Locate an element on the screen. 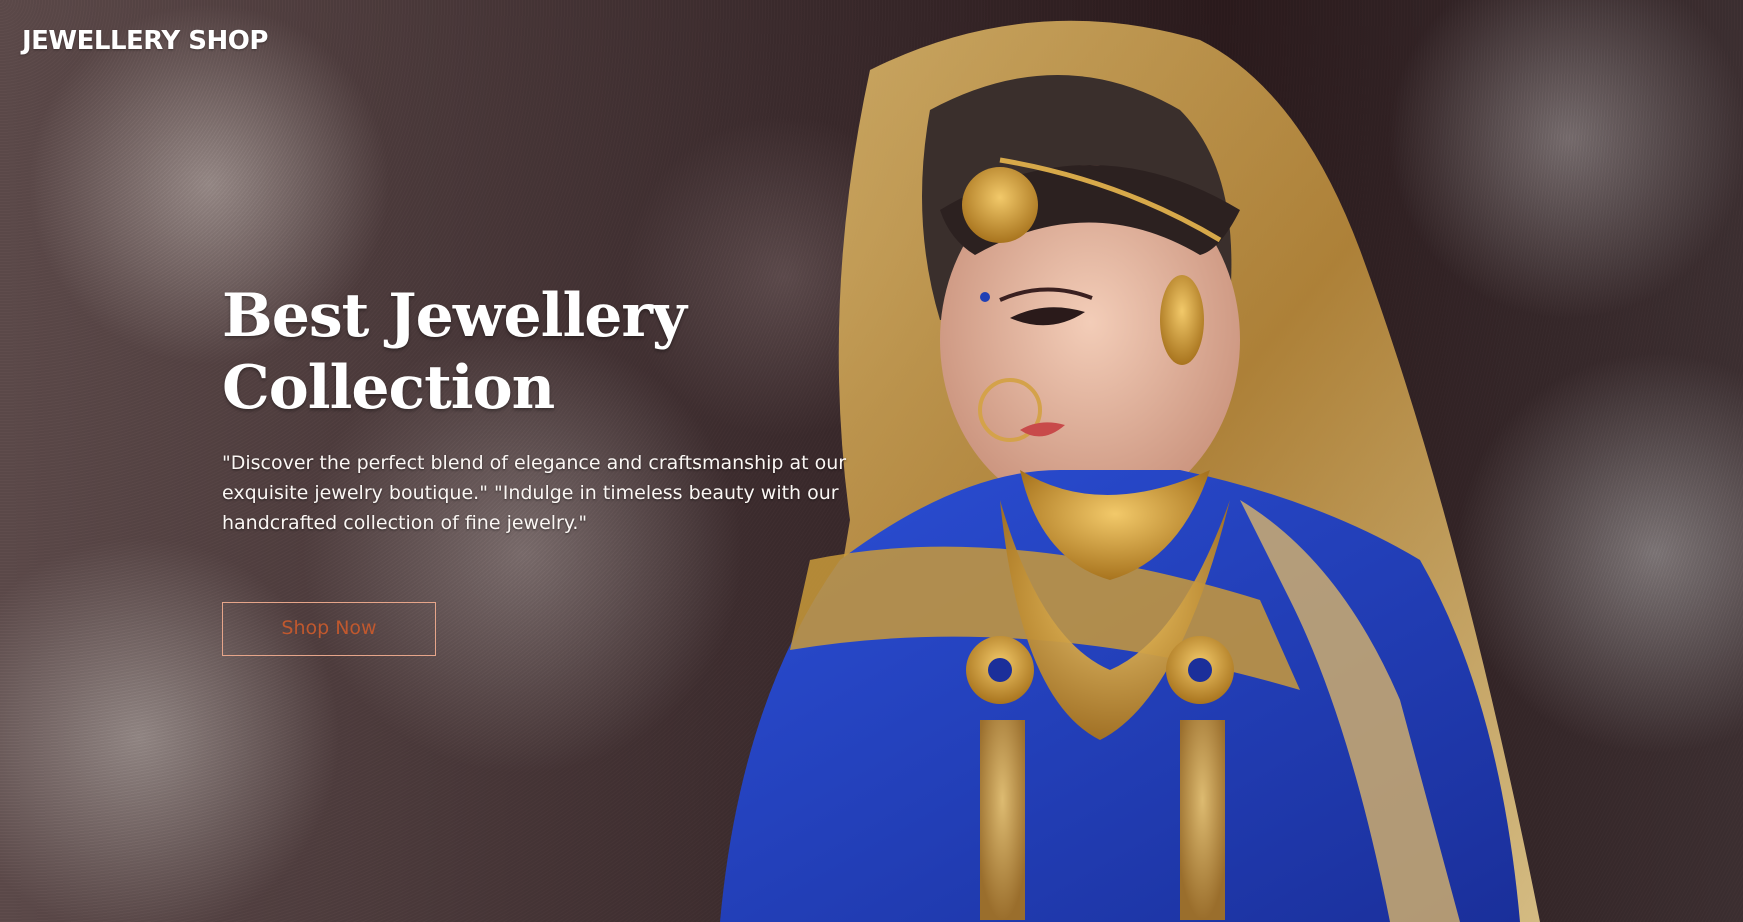  brand-logo: JEWELLERY SHOP is located at coordinates (145, 41).